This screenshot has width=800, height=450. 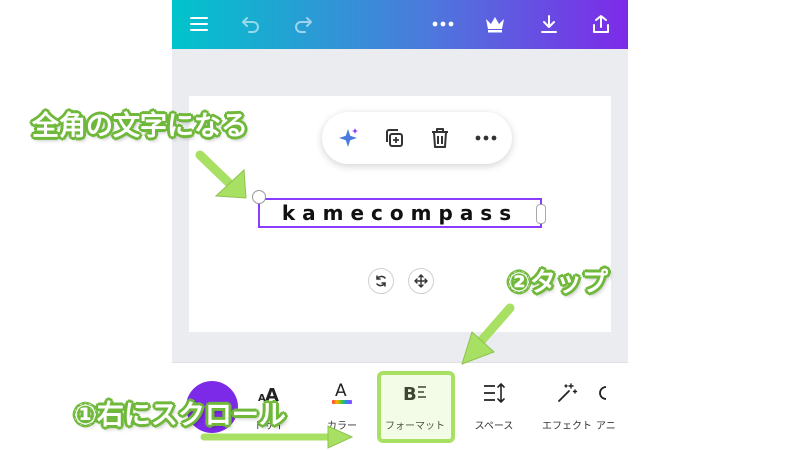 I want to click on annotation-tap: ②タップ, so click(x=558, y=283).